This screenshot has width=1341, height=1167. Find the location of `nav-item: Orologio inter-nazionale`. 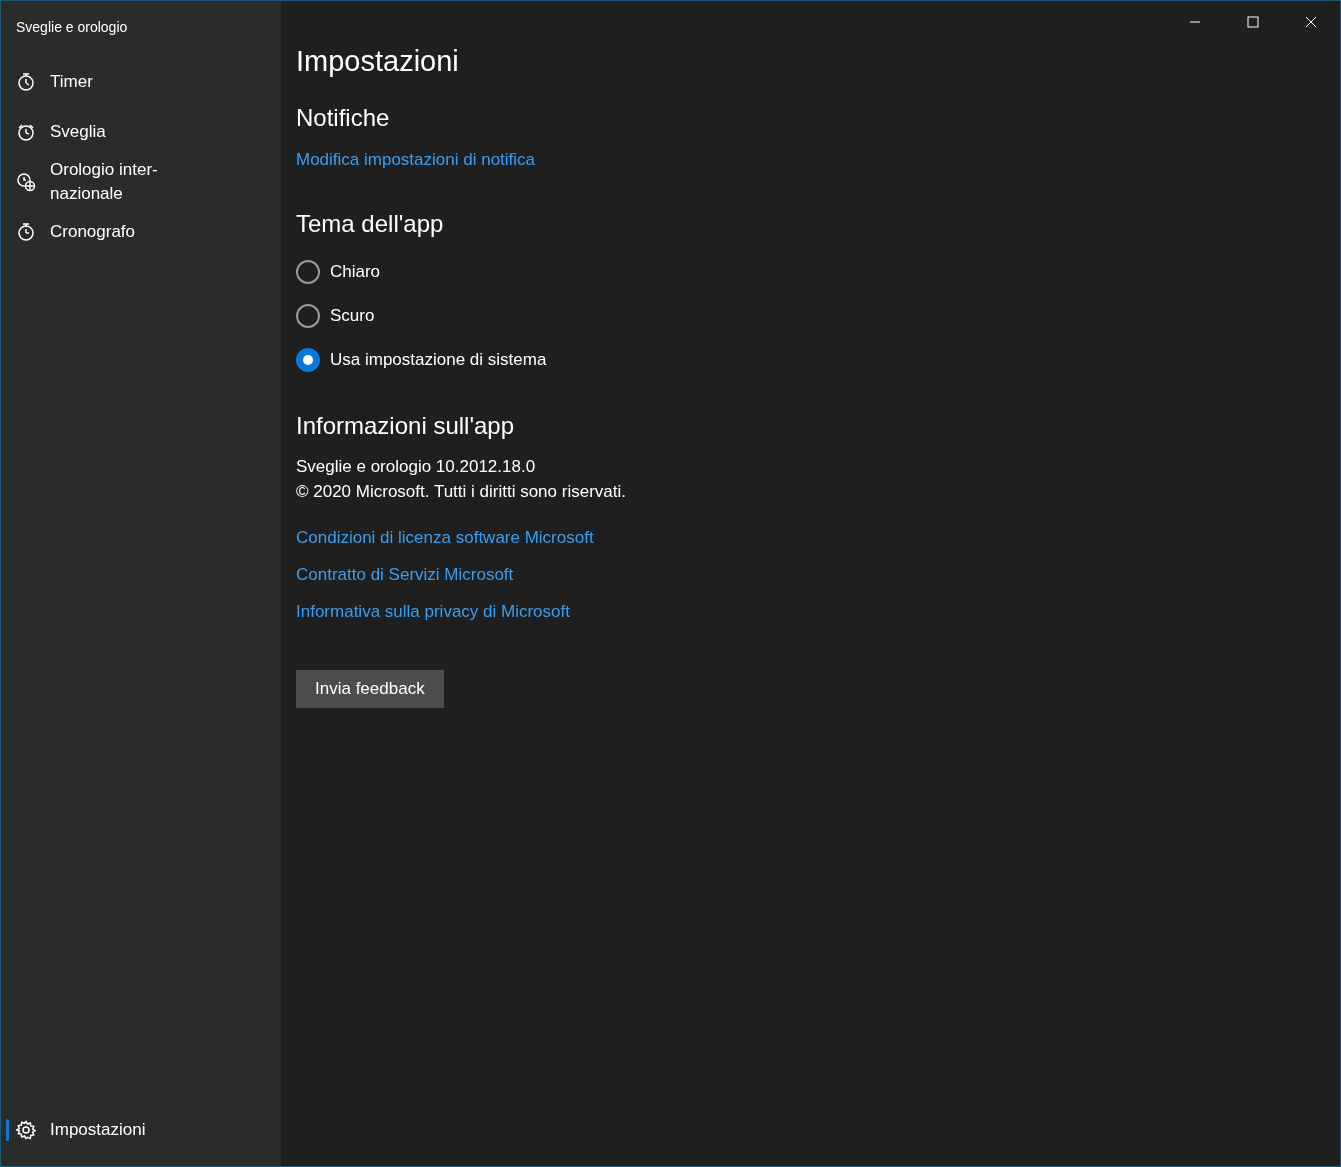

nav-item: Orologio inter-nazionale is located at coordinates (141, 182).